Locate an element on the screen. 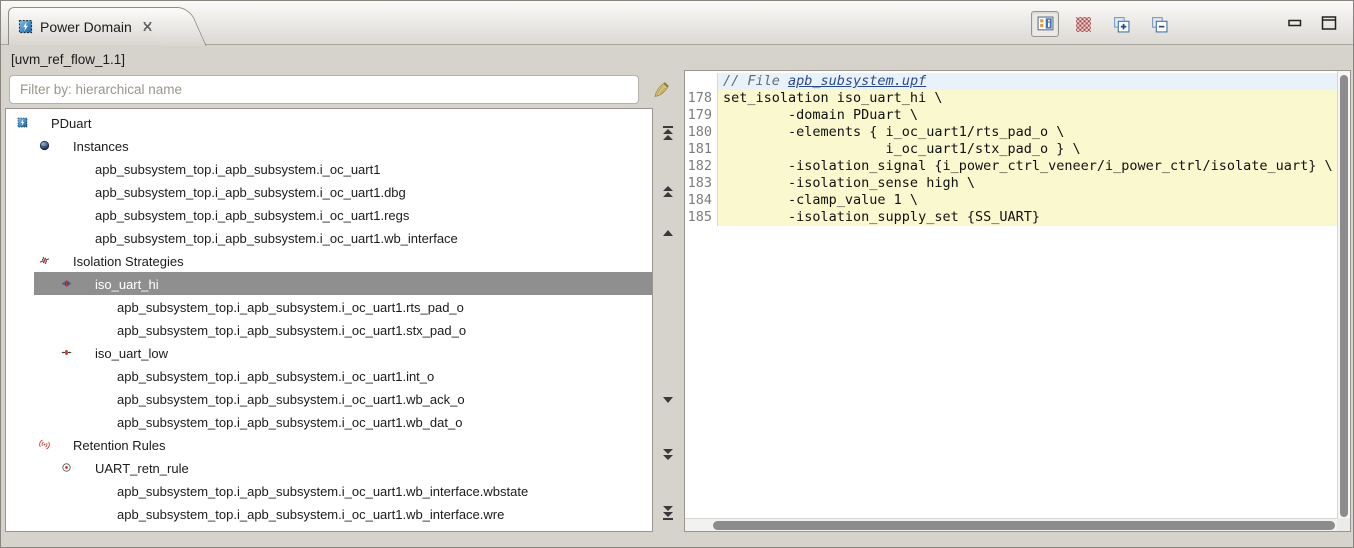  line-number: 183 is located at coordinates (701, 183).